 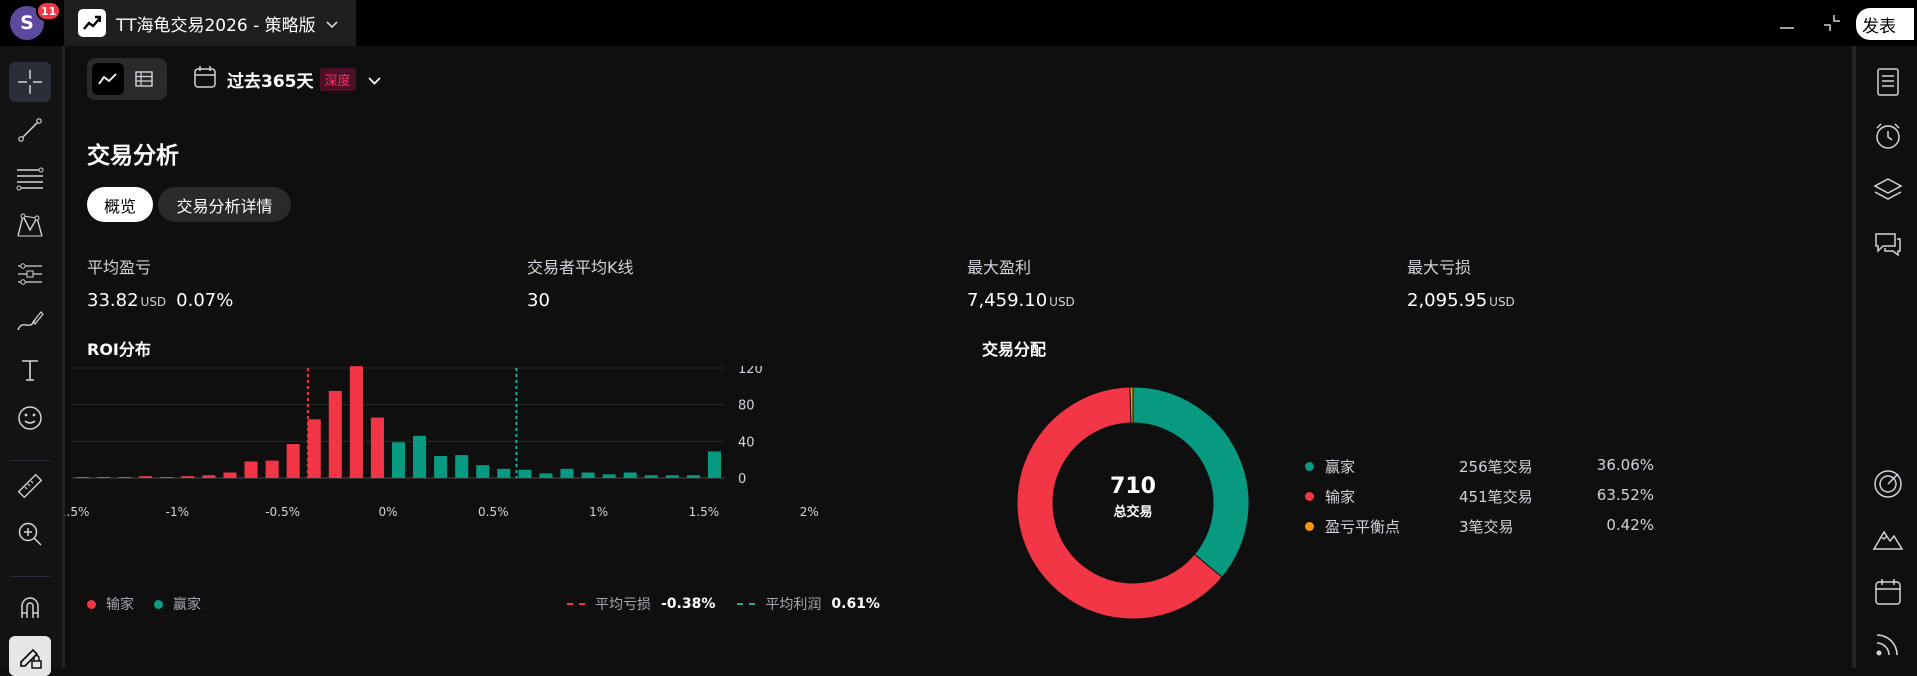 I want to click on stat-avg-pnl: 平均盈亏 33.82 USD 0.07%, so click(x=160, y=282).